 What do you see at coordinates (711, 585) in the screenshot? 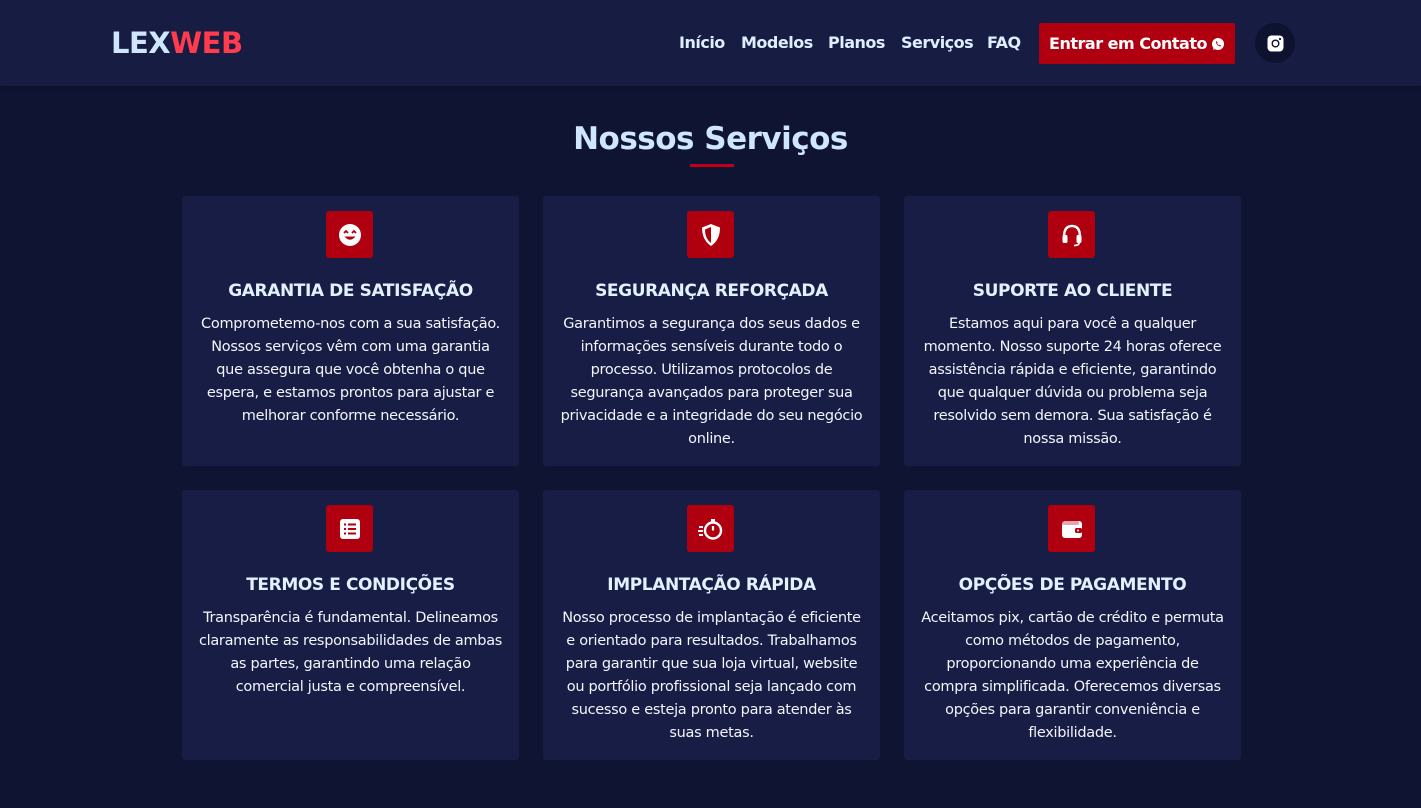
I see `card-title: IMPLANTAÇÃO RÁPIDA` at bounding box center [711, 585].